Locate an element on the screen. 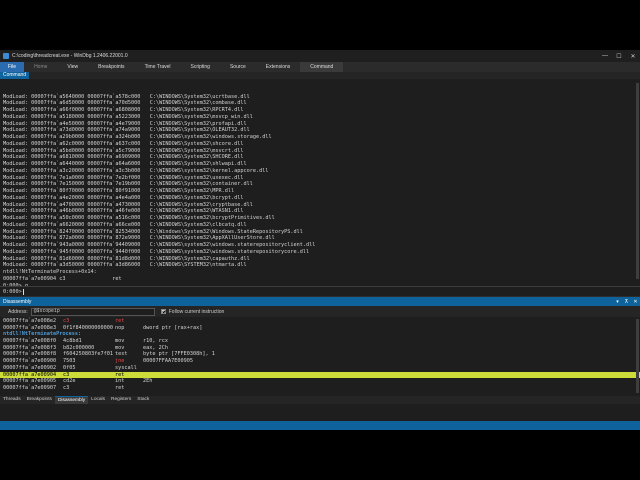 The image size is (640, 480). tab-threads: Threads is located at coordinates (12, 400).